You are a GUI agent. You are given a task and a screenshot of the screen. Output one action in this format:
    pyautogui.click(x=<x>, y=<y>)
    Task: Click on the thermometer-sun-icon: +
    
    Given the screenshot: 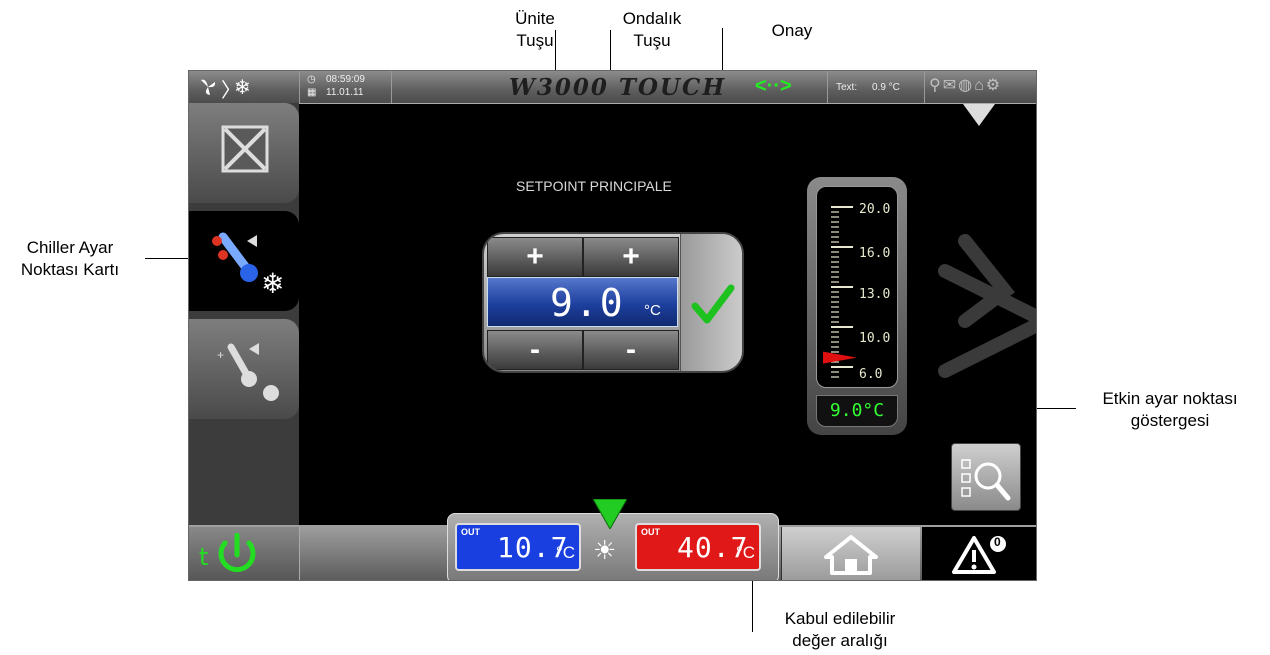 What is the action you would take?
    pyautogui.click(x=248, y=372)
    